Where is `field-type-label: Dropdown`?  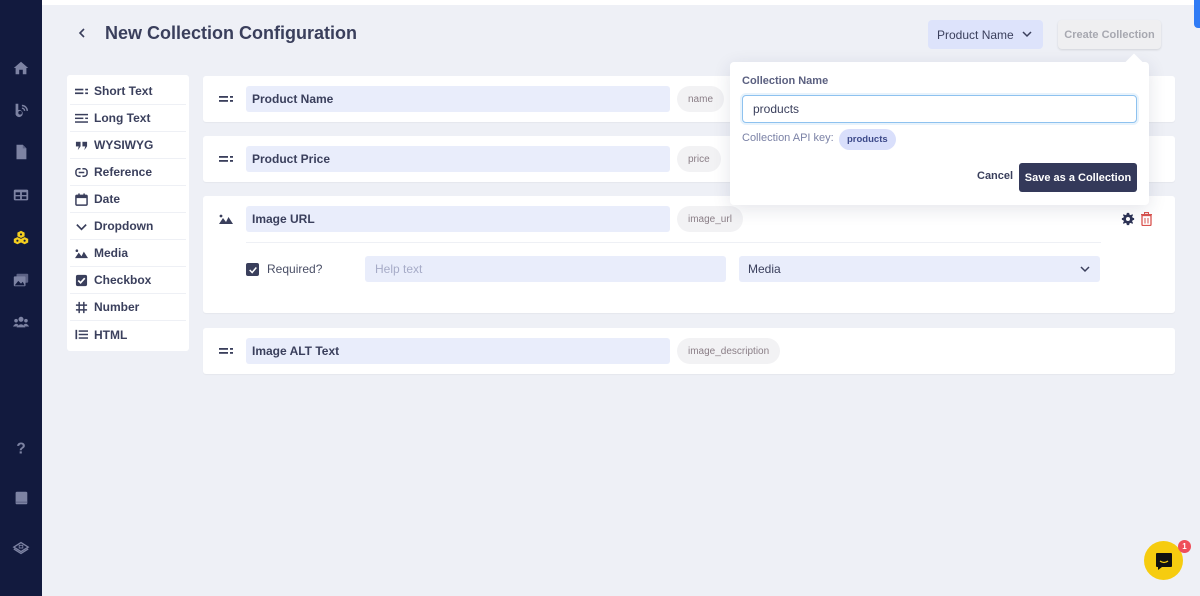
field-type-label: Dropdown is located at coordinates (124, 226).